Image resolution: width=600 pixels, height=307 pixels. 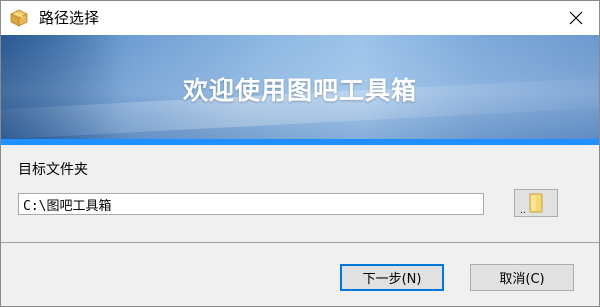 What do you see at coordinates (523, 211) in the screenshot?
I see `browse-dots: ..` at bounding box center [523, 211].